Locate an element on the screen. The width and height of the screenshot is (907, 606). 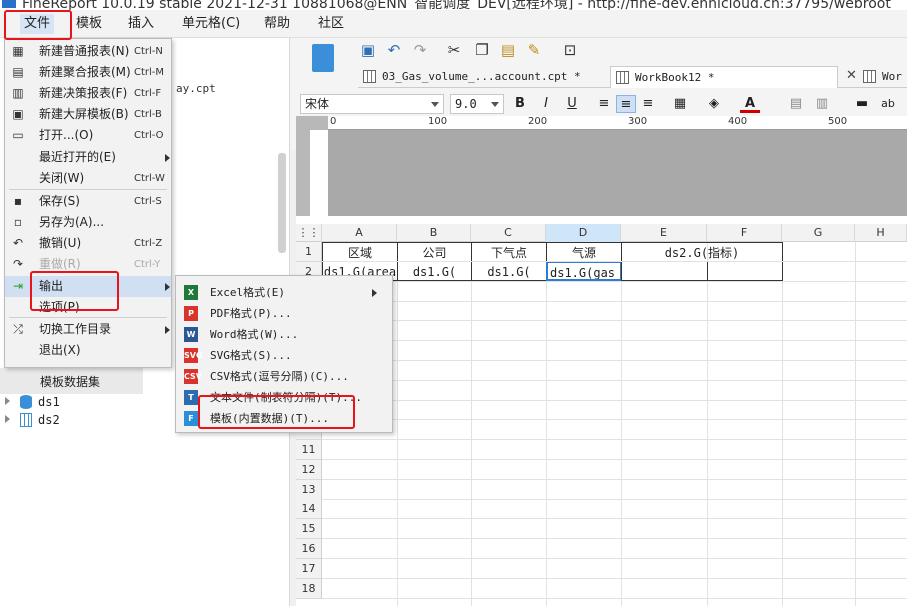
save-icon: ▣ is located at coordinates (368, 50).